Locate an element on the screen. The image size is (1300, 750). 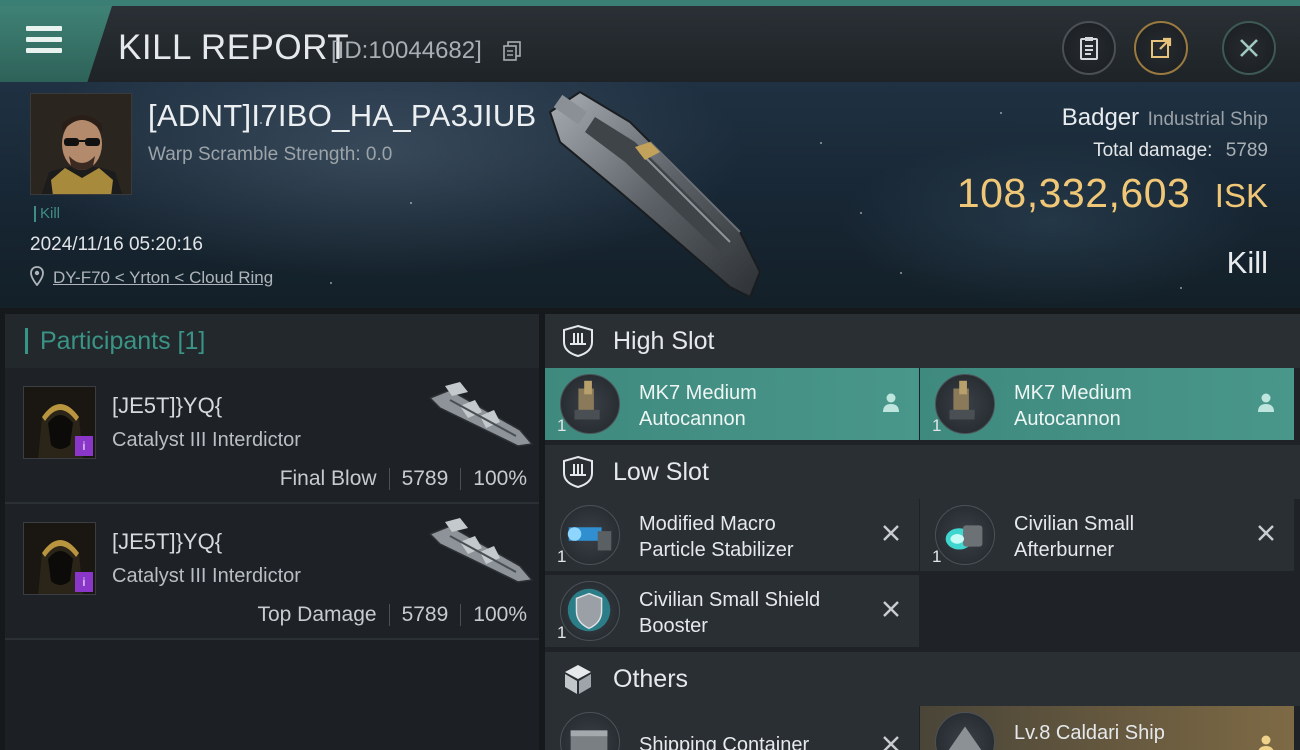
victim-name: [ADNT]I7IBO_HA_PA3JIUB is located at coordinates (342, 115).